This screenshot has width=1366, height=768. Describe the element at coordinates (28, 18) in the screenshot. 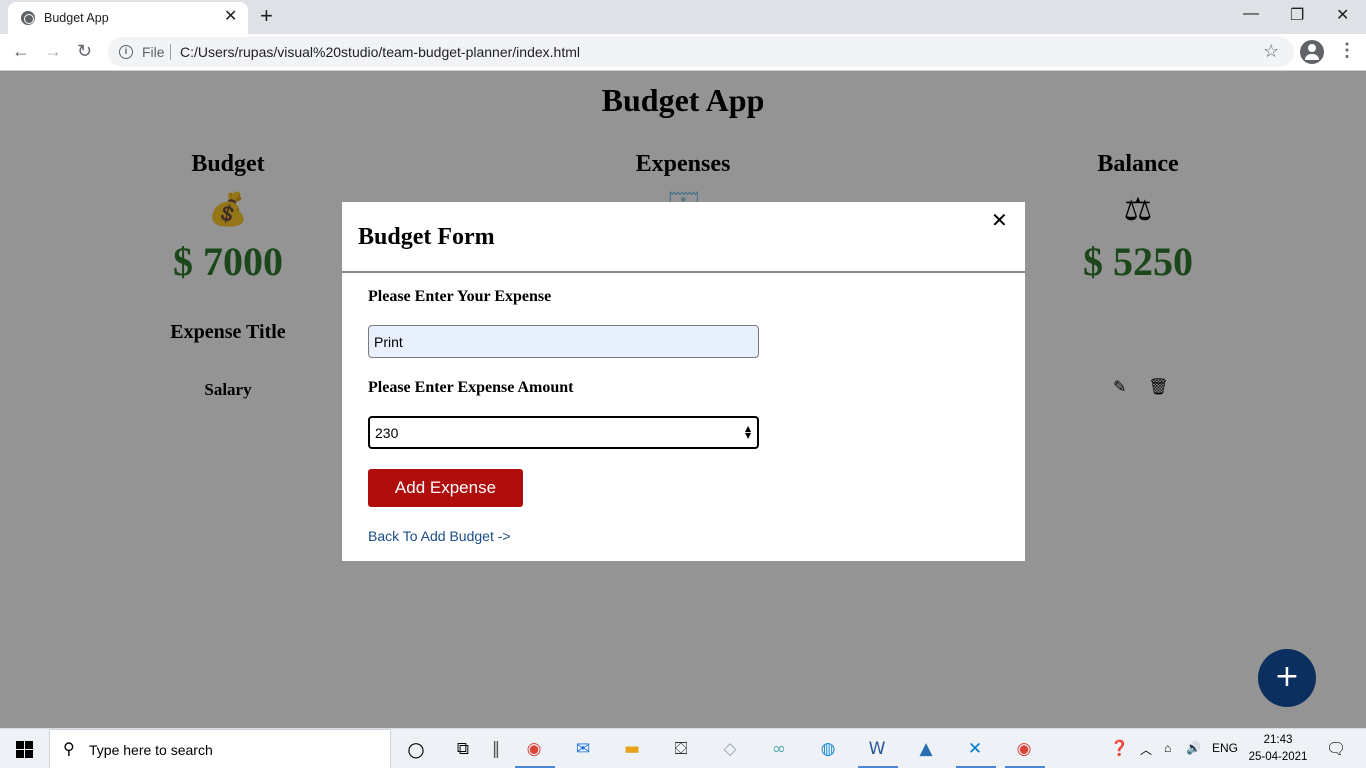

I see `globe-icon` at that location.